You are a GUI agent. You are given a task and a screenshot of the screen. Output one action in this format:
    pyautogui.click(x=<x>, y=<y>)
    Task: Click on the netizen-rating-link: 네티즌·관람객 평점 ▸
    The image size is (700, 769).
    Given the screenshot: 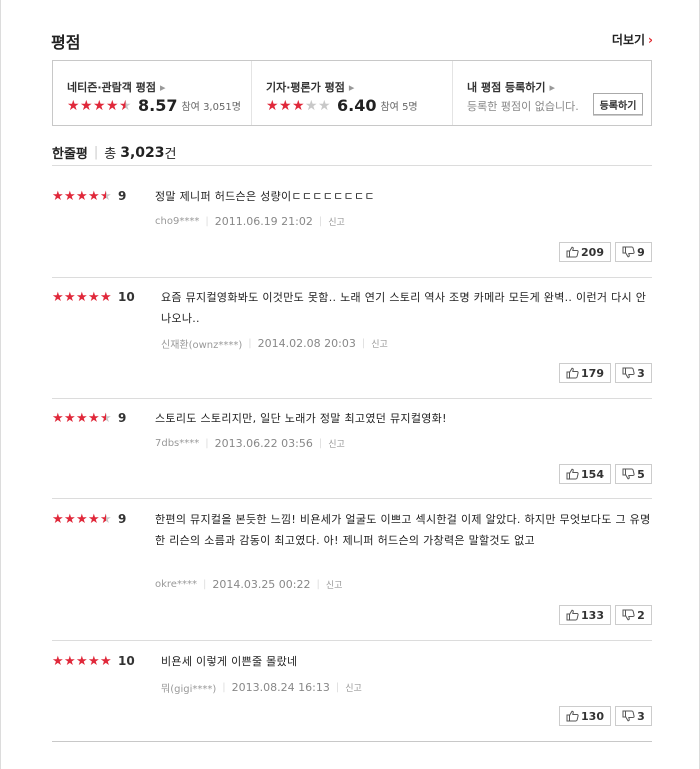 What is the action you would take?
    pyautogui.click(x=116, y=87)
    